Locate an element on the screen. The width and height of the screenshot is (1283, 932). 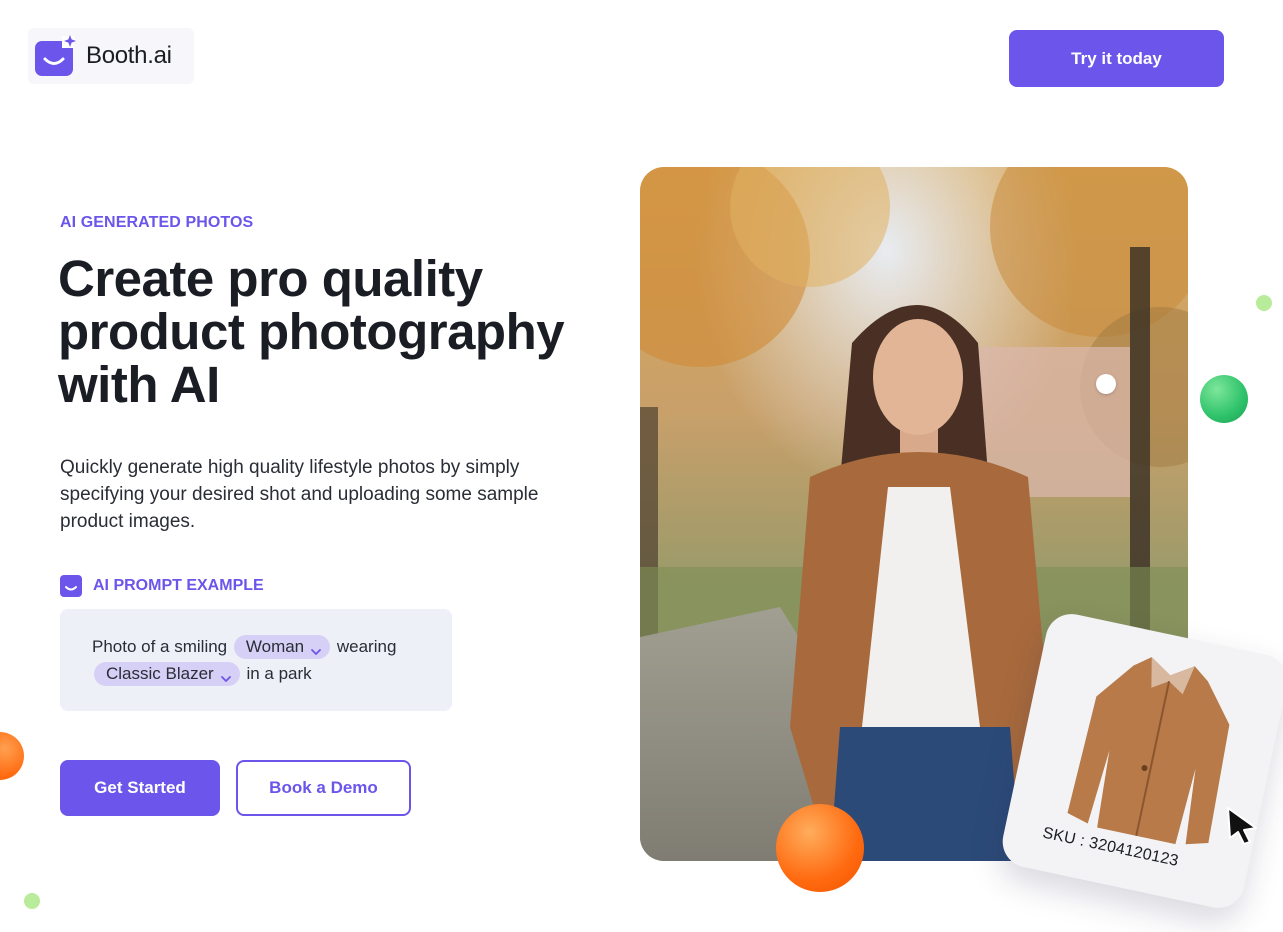
decorative-white-dot is located at coordinates (1106, 384).